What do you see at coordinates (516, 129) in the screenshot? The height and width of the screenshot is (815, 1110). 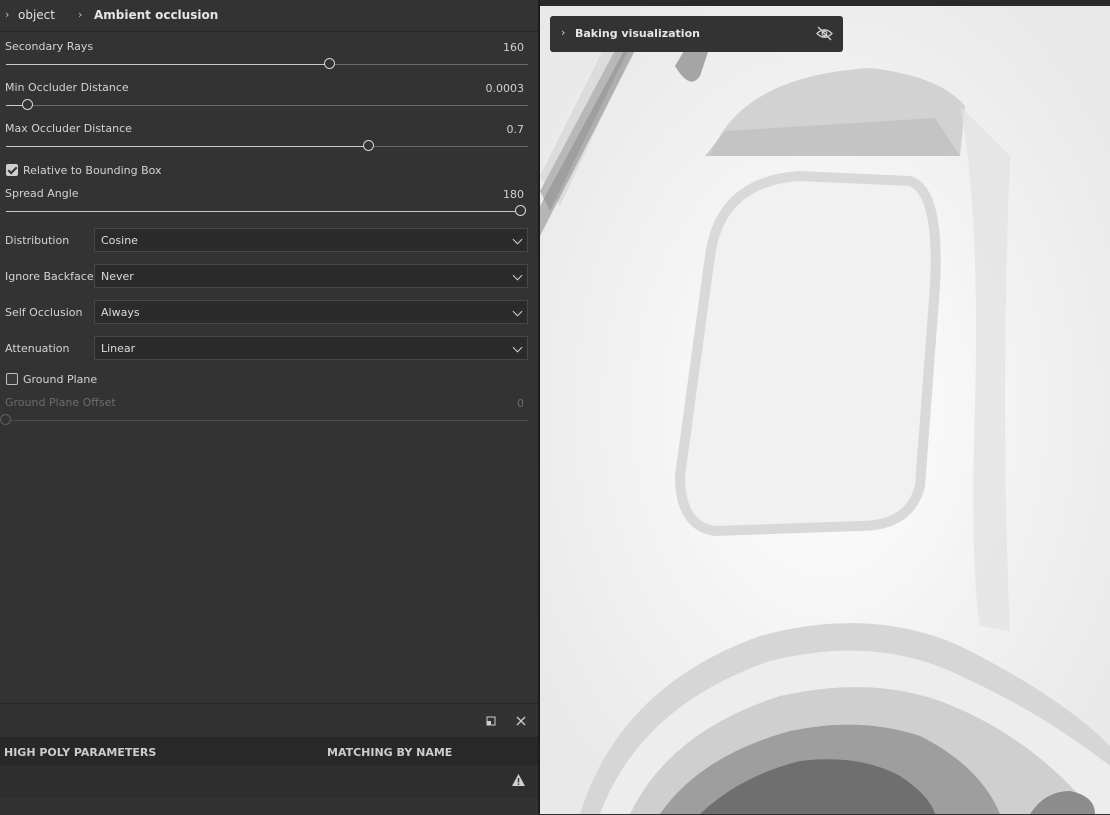 I see `max-occluder-distance-value: 0.7` at bounding box center [516, 129].